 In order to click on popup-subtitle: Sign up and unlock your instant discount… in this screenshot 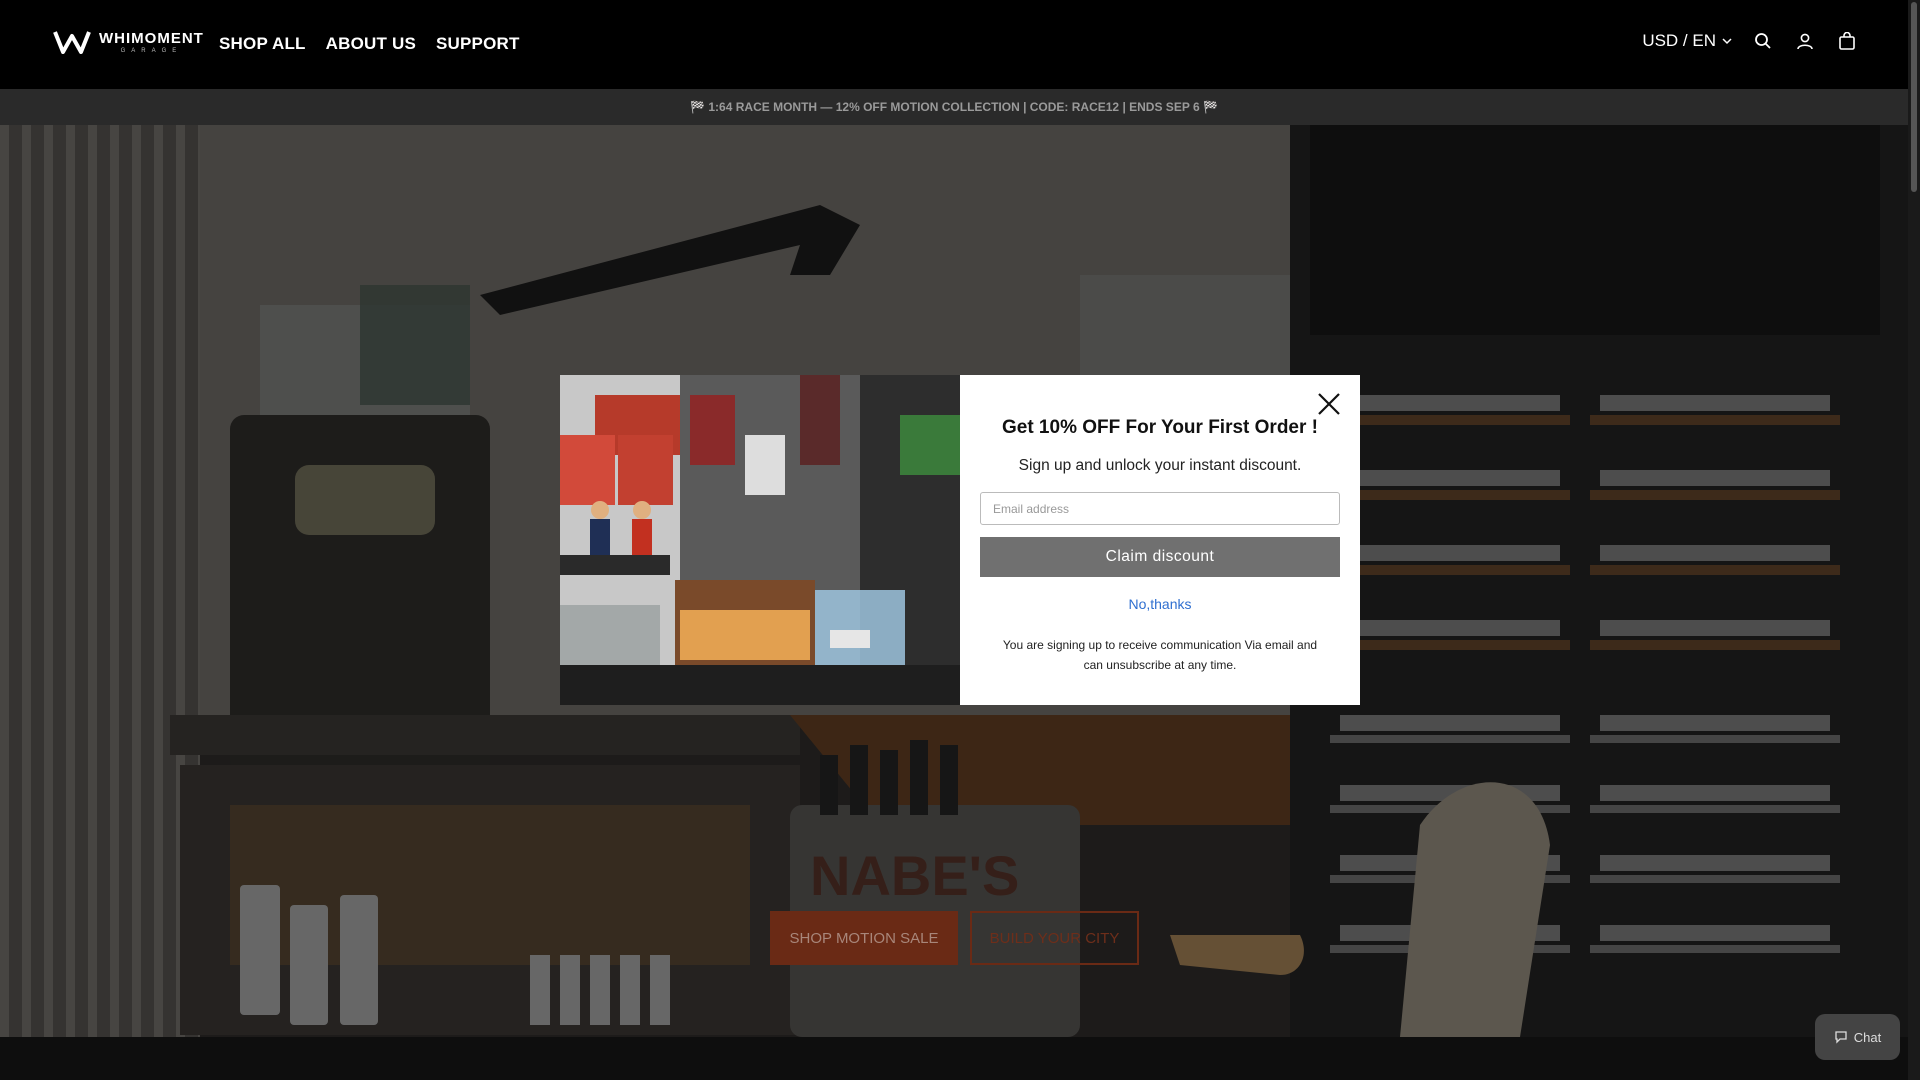, I will do `click(1160, 465)`.